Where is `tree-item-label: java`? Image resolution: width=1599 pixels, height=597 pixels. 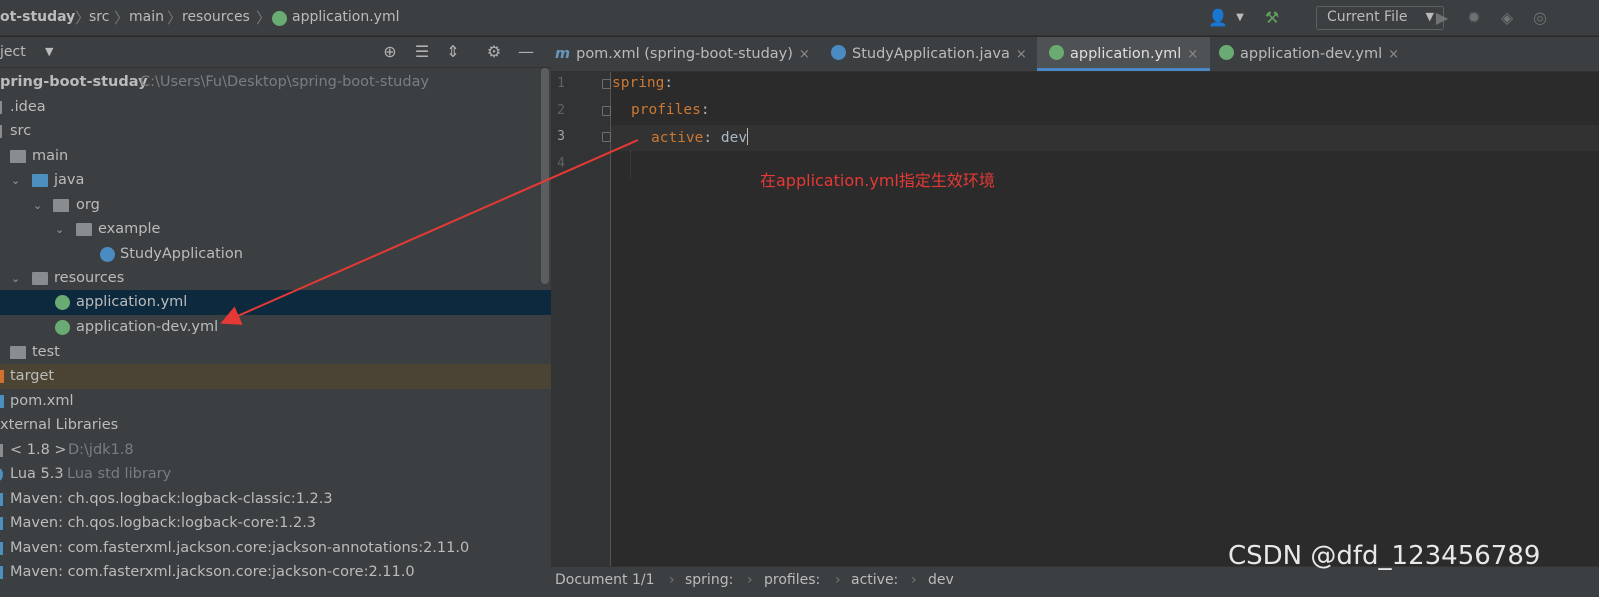
tree-item-label: java is located at coordinates (69, 180).